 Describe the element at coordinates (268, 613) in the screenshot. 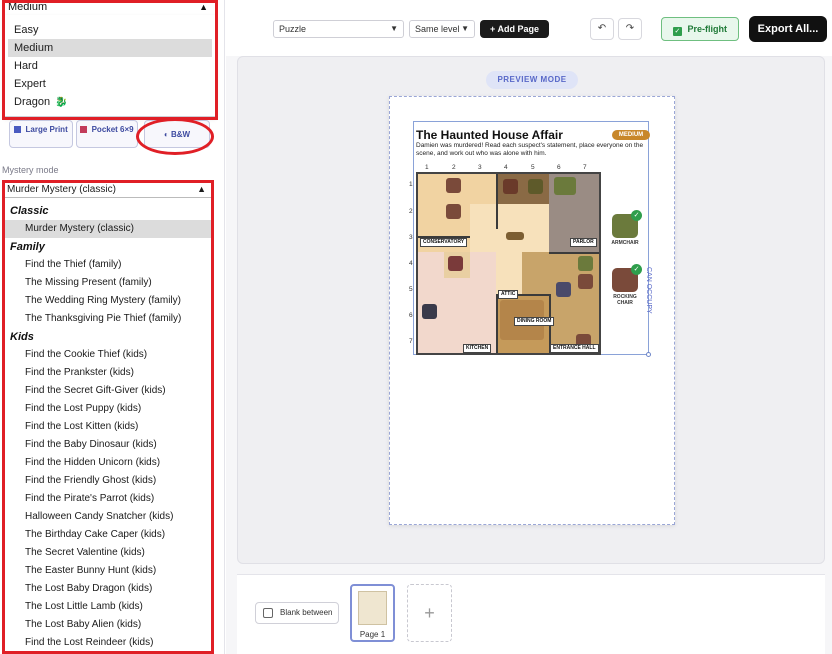

I see `checkbox` at that location.